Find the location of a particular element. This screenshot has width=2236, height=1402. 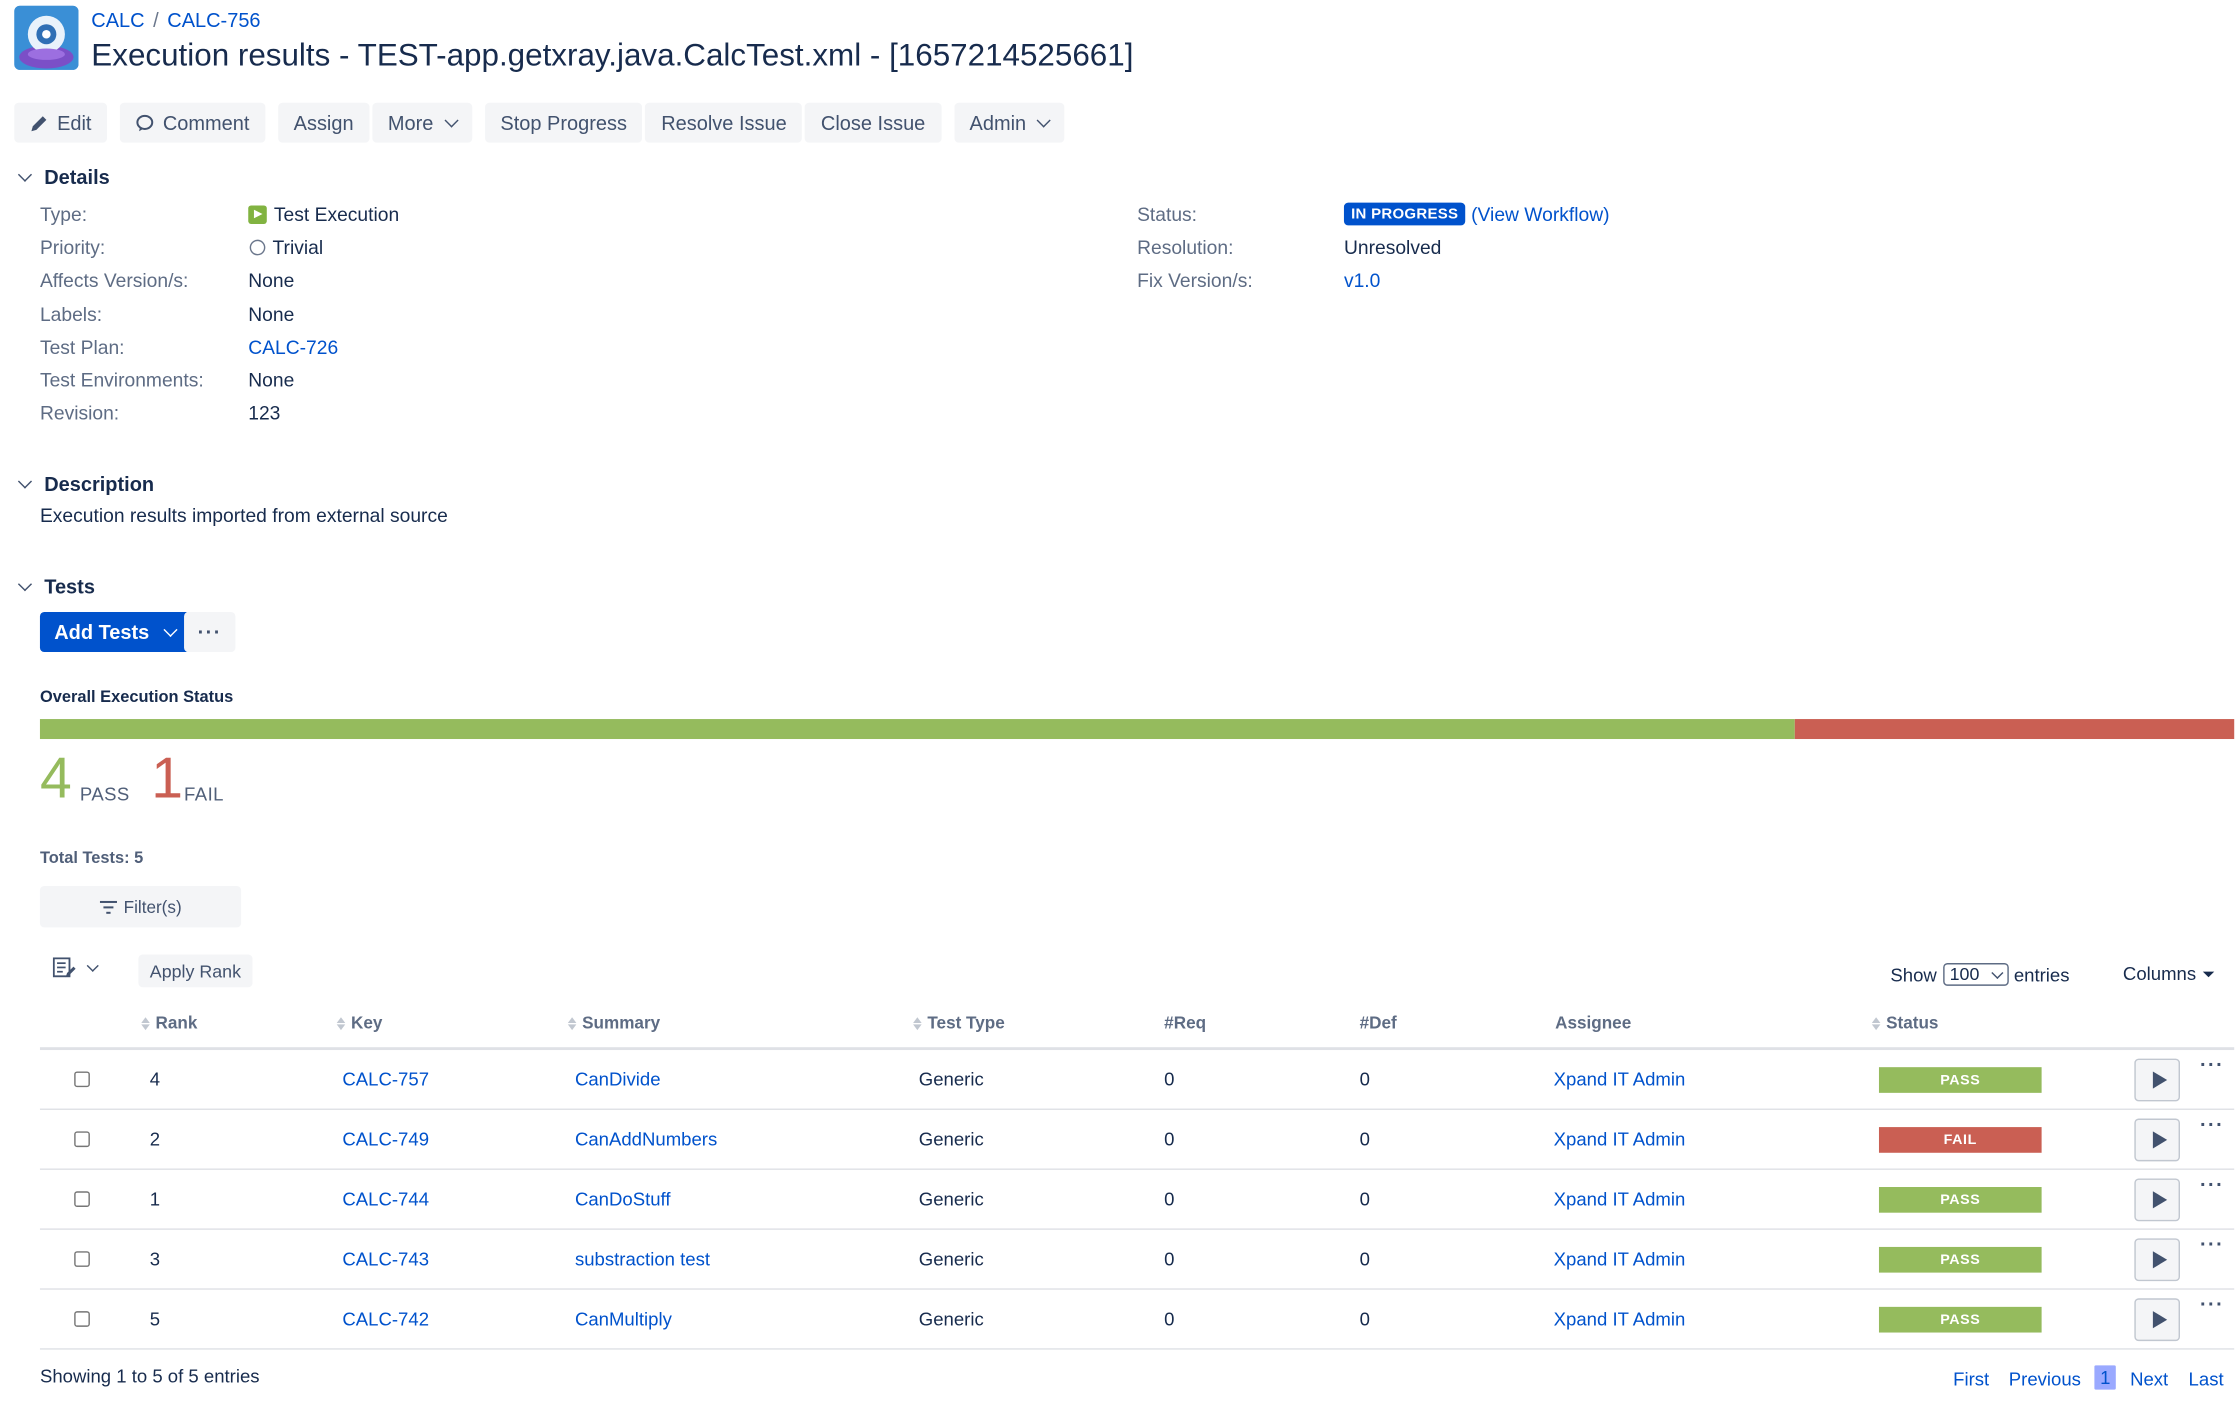

breadcrumb-project: CALC is located at coordinates (117, 20).